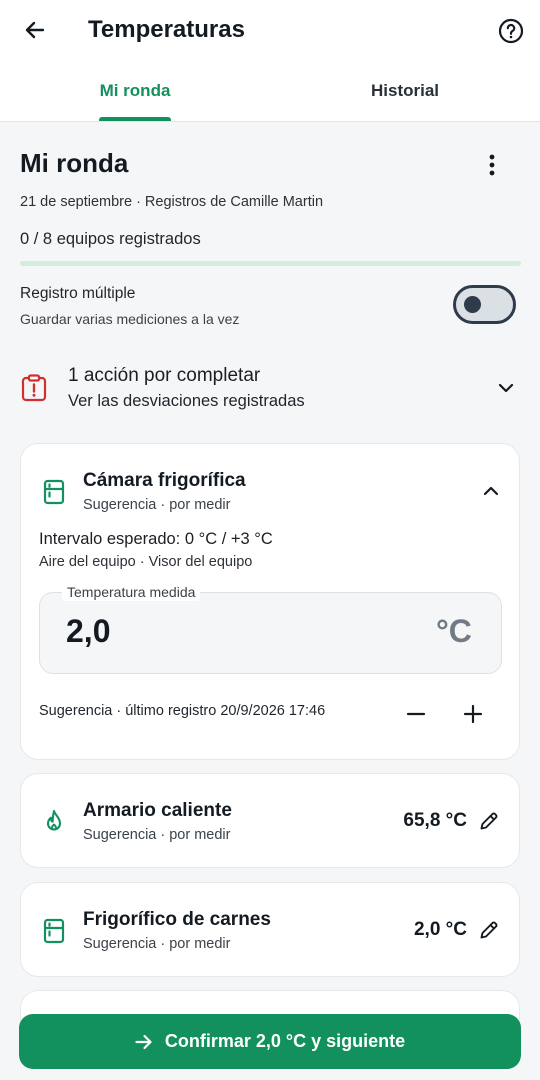 The width and height of the screenshot is (540, 1080). I want to click on more-options-icon, so click(492, 165).